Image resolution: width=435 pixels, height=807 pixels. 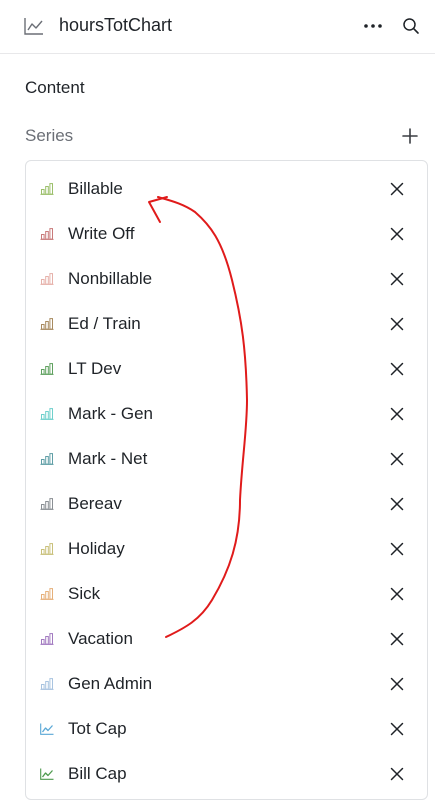 What do you see at coordinates (226, 233) in the screenshot?
I see `series-item: Write Off` at bounding box center [226, 233].